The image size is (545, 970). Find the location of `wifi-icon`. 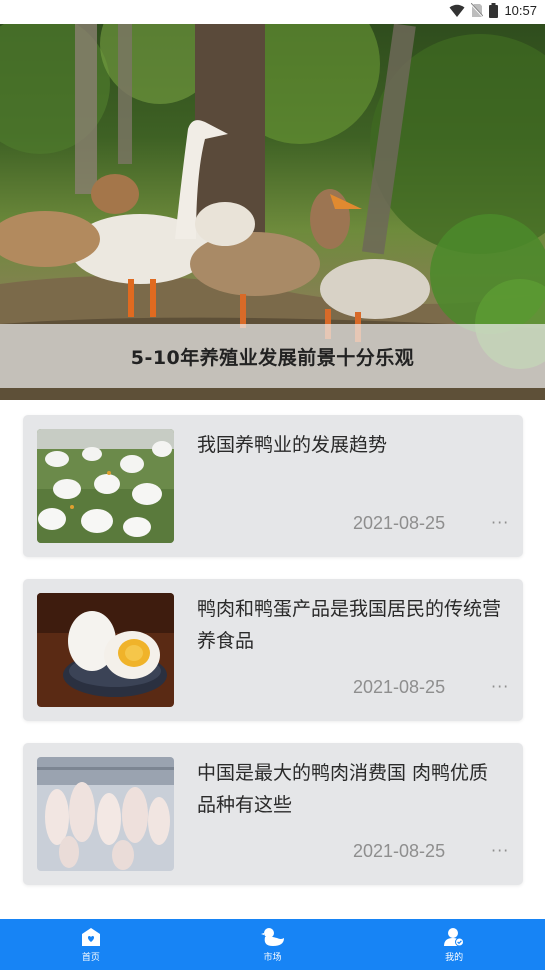

wifi-icon is located at coordinates (457, 10).